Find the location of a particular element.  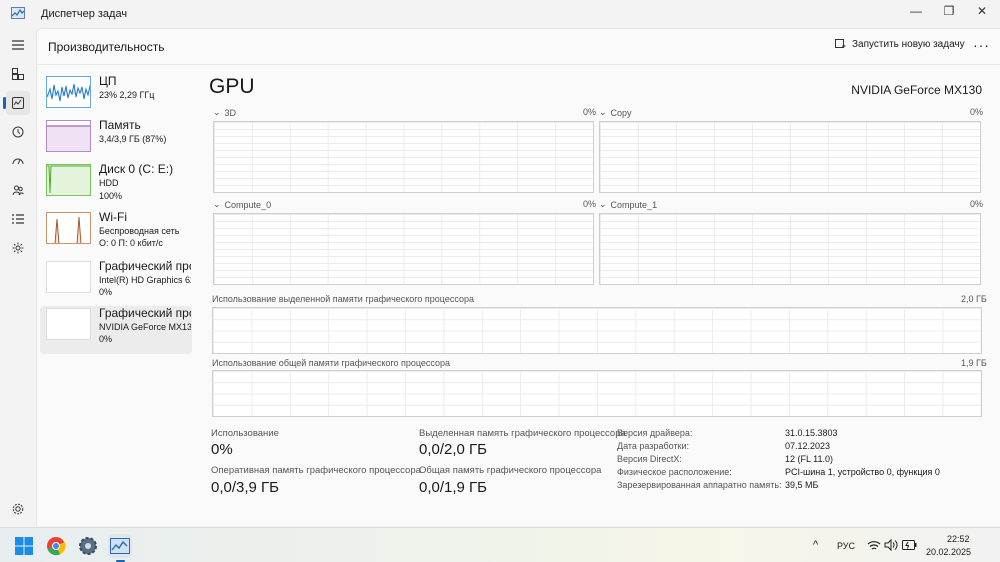

resource-wifi: Wi-Fi Беспроводная сеть О: 0 П: 0 кбит/с is located at coordinates (116, 233).